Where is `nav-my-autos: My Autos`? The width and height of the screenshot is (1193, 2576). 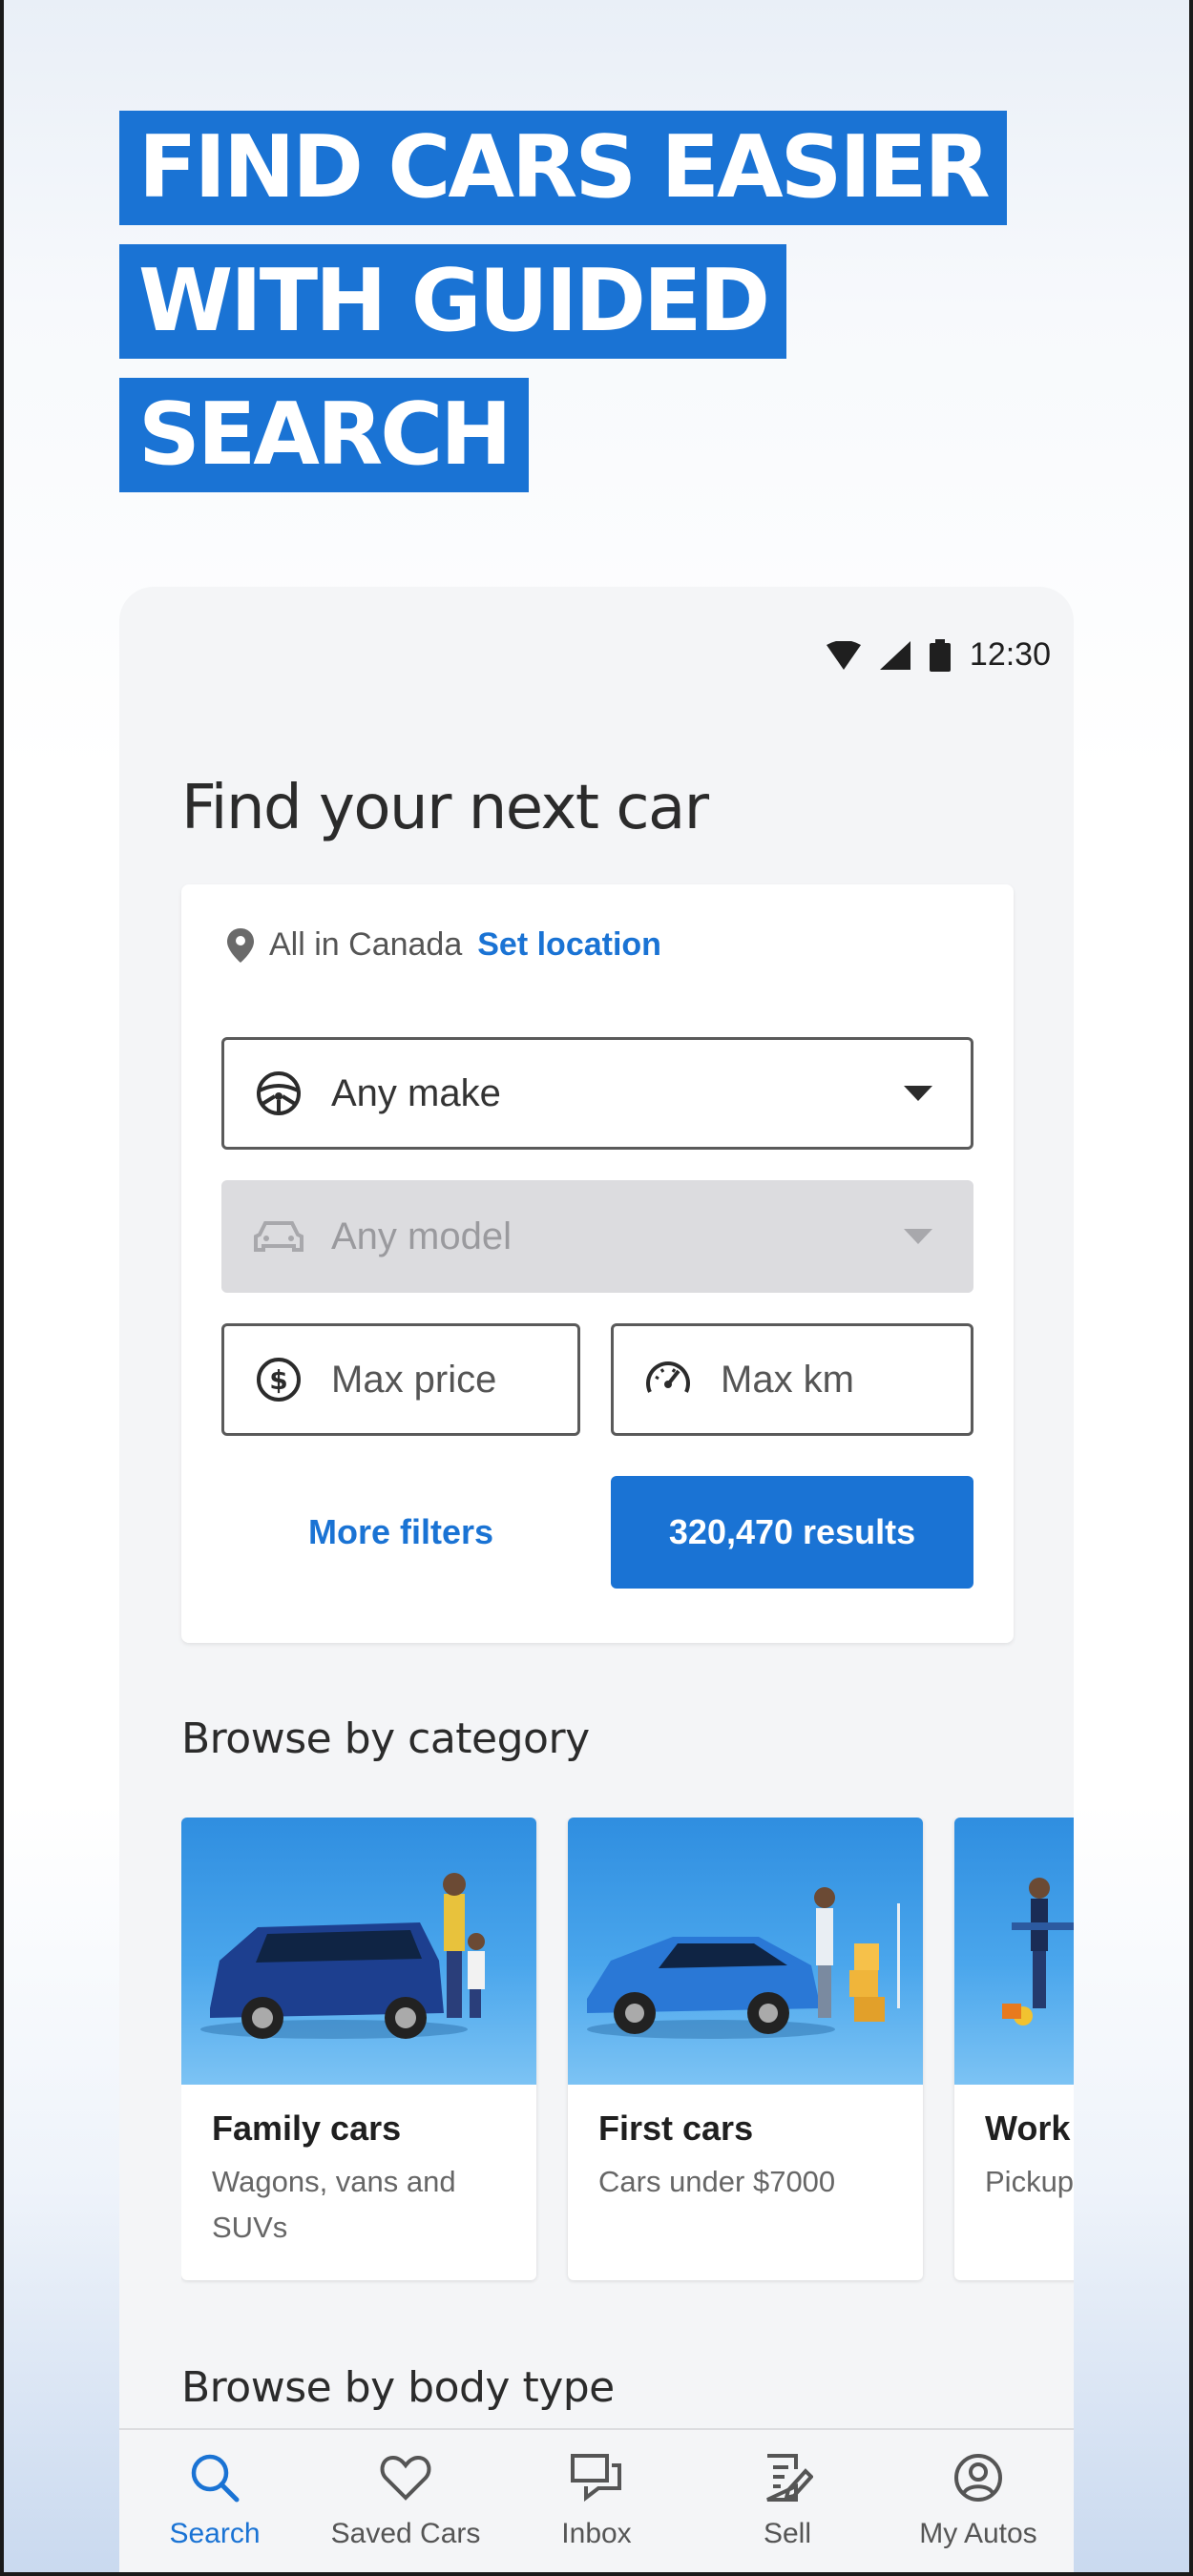
nav-my-autos: My Autos is located at coordinates (979, 2503).